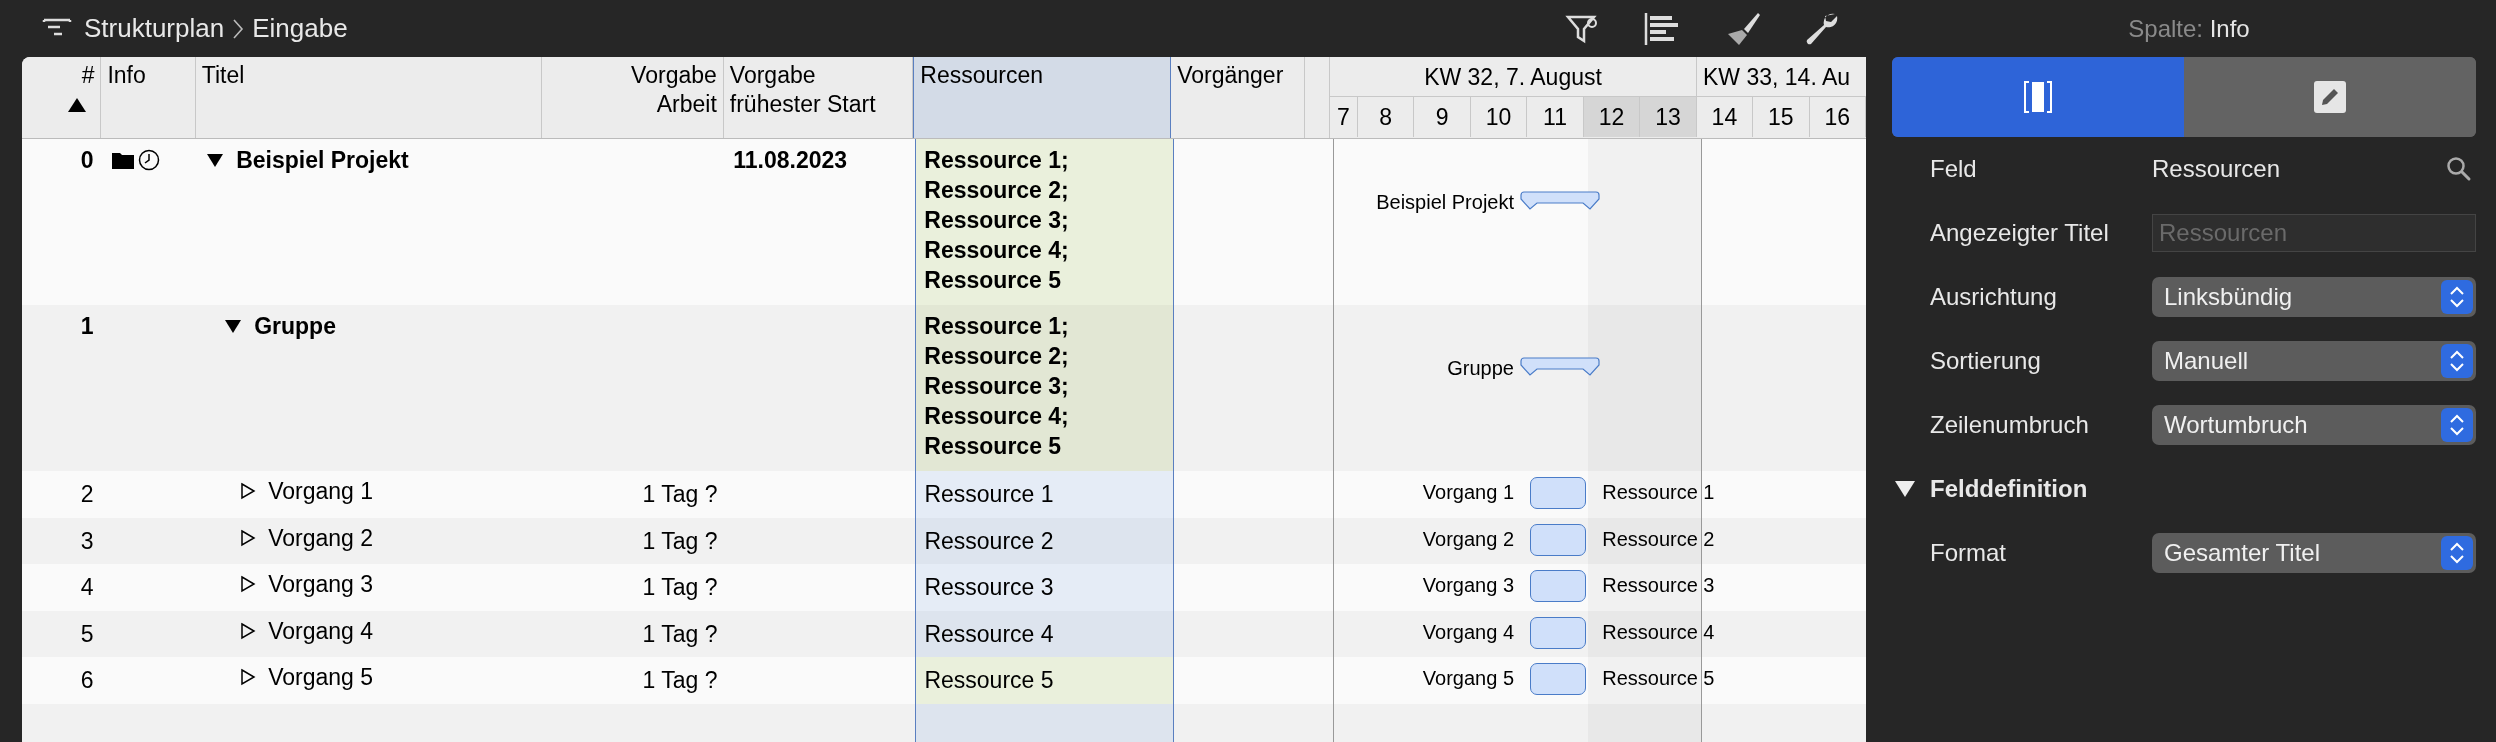  Describe the element at coordinates (1837, 117) in the screenshot. I see `day-header: 16` at that location.